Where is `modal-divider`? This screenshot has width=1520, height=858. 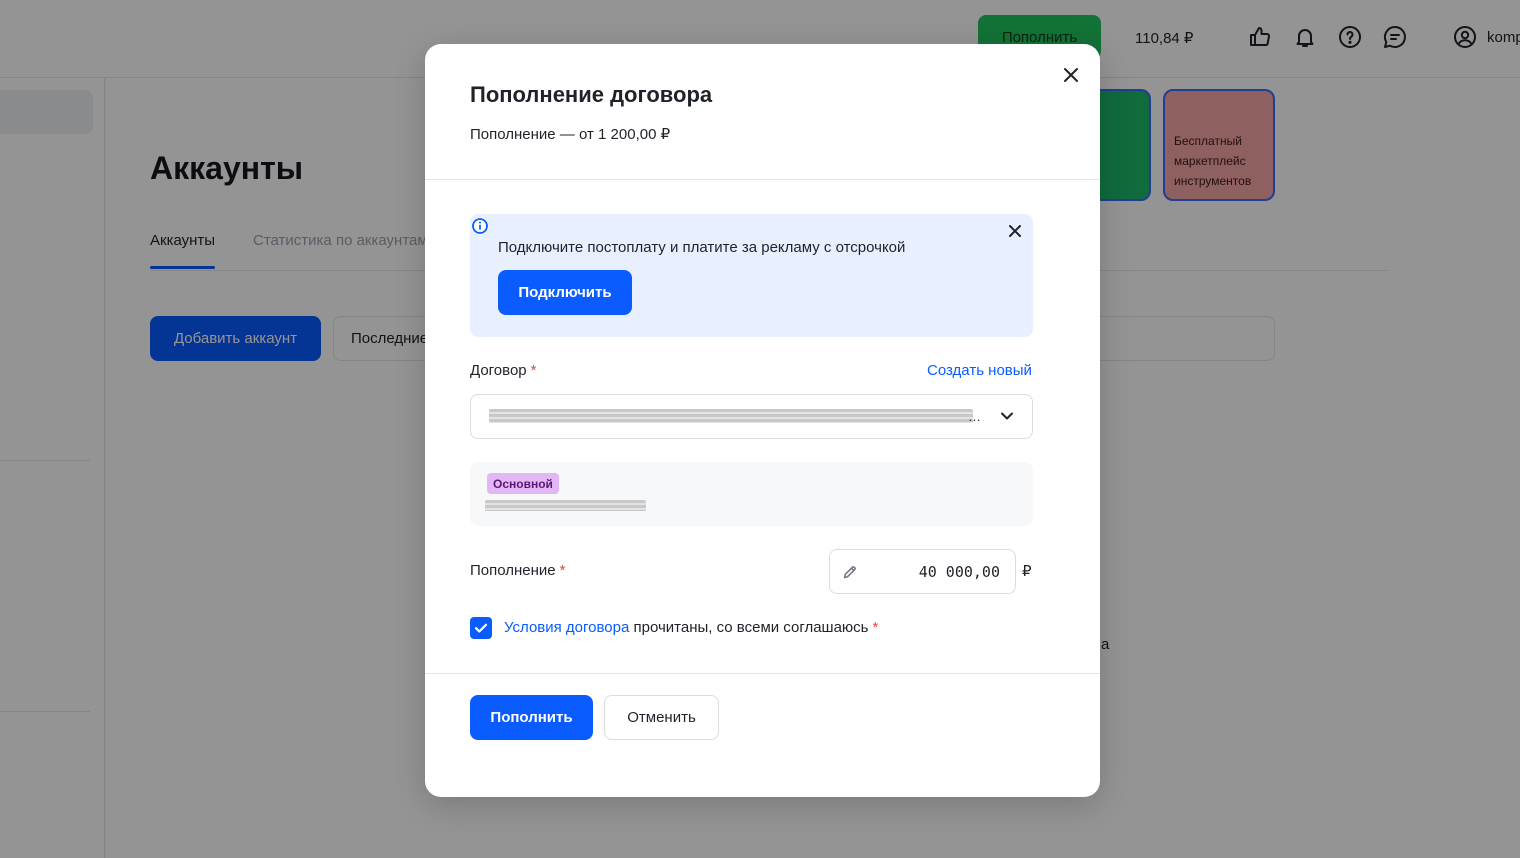 modal-divider is located at coordinates (762, 179).